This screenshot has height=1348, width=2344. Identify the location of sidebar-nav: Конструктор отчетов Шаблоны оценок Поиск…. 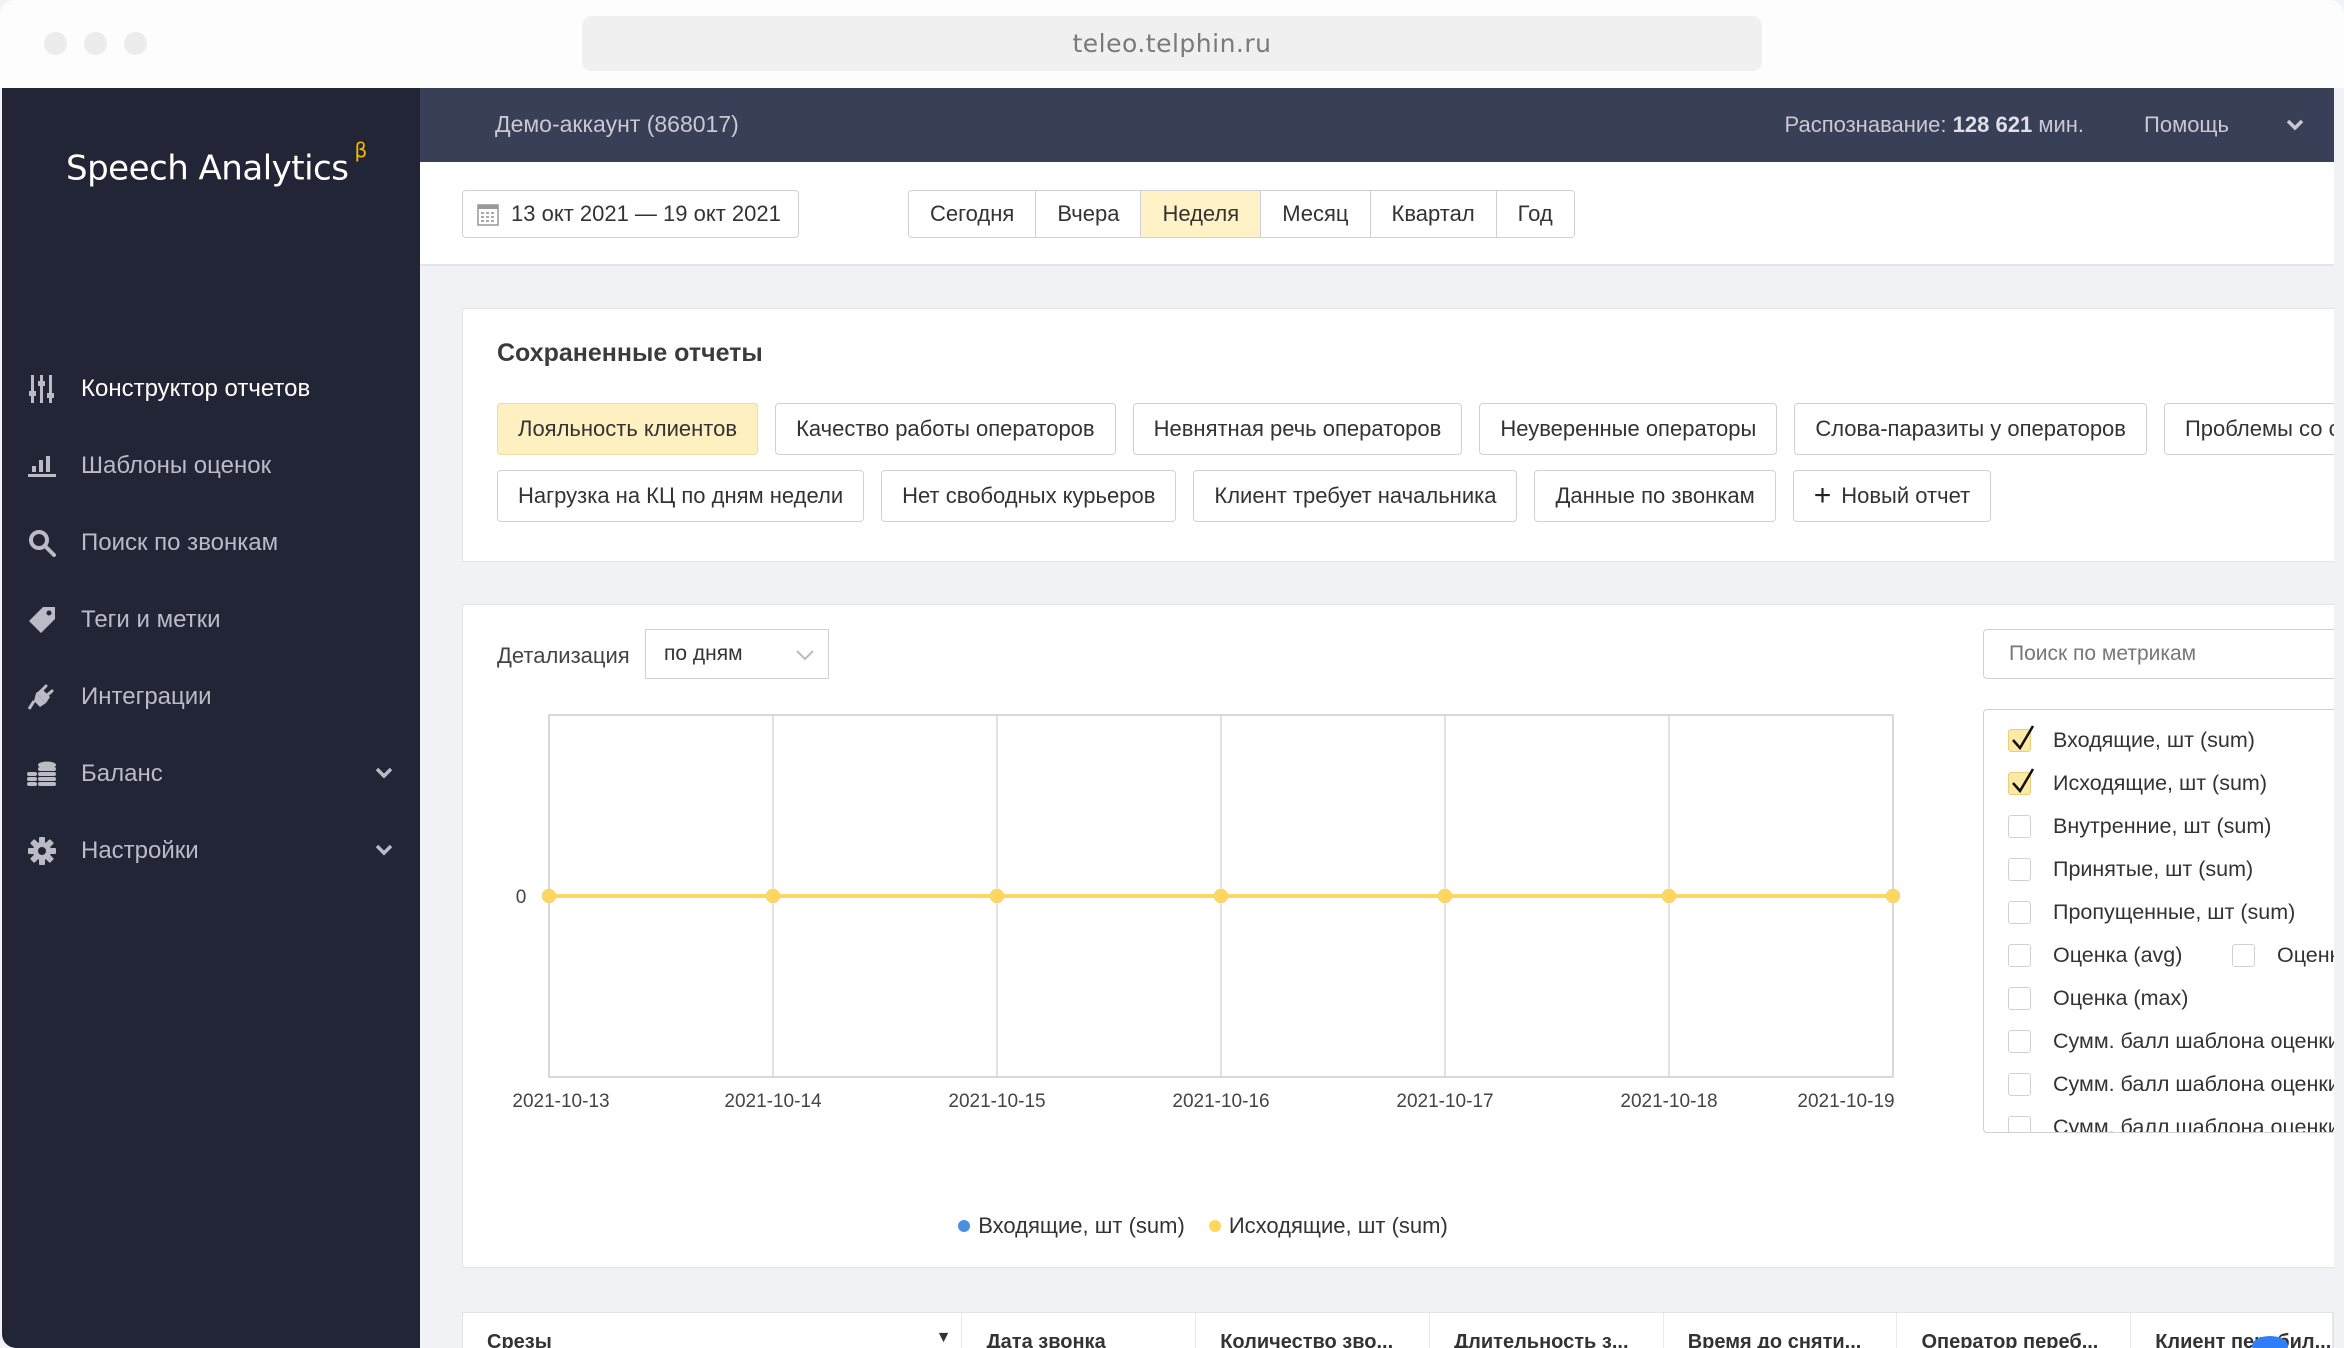
(211, 619).